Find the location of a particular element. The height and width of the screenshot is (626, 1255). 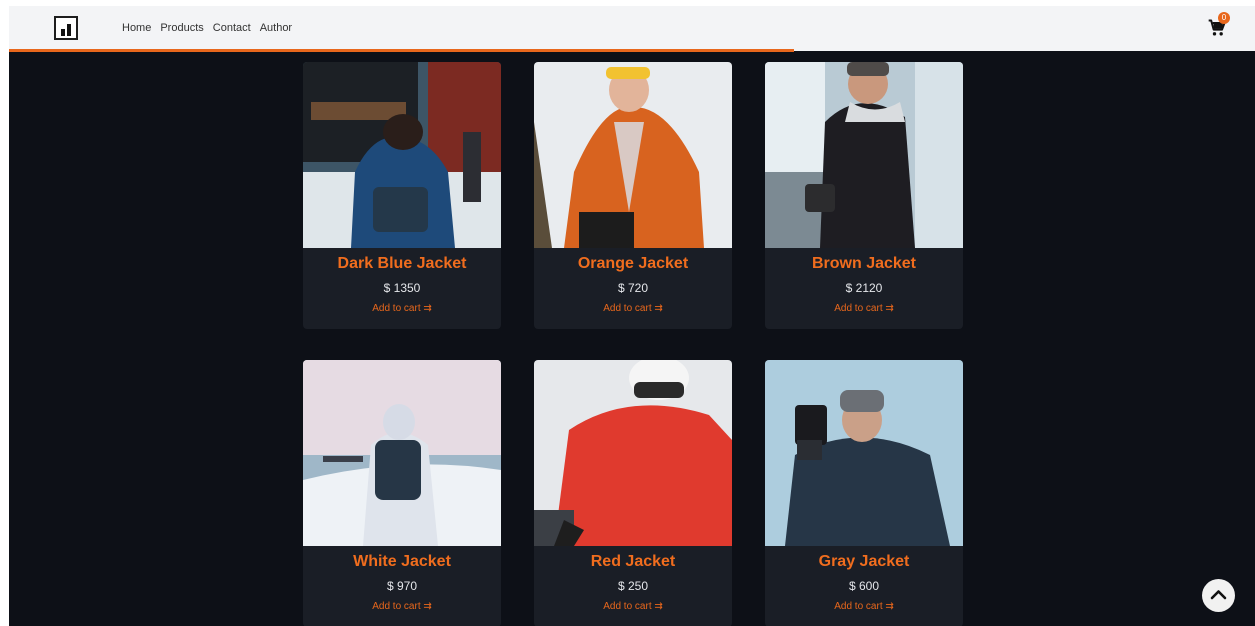

scroll-progress-bar is located at coordinates (401, 50).